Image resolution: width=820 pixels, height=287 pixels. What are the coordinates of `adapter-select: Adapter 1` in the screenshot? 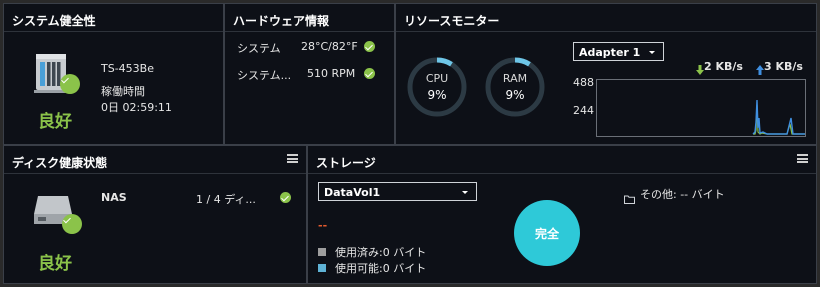 It's located at (618, 51).